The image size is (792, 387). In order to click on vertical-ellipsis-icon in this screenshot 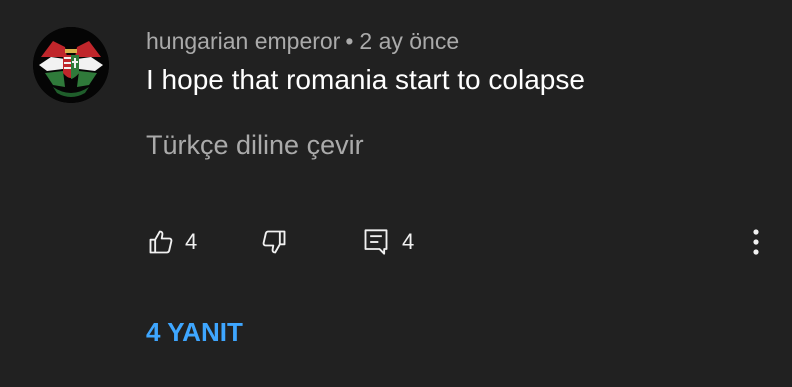, I will do `click(756, 242)`.